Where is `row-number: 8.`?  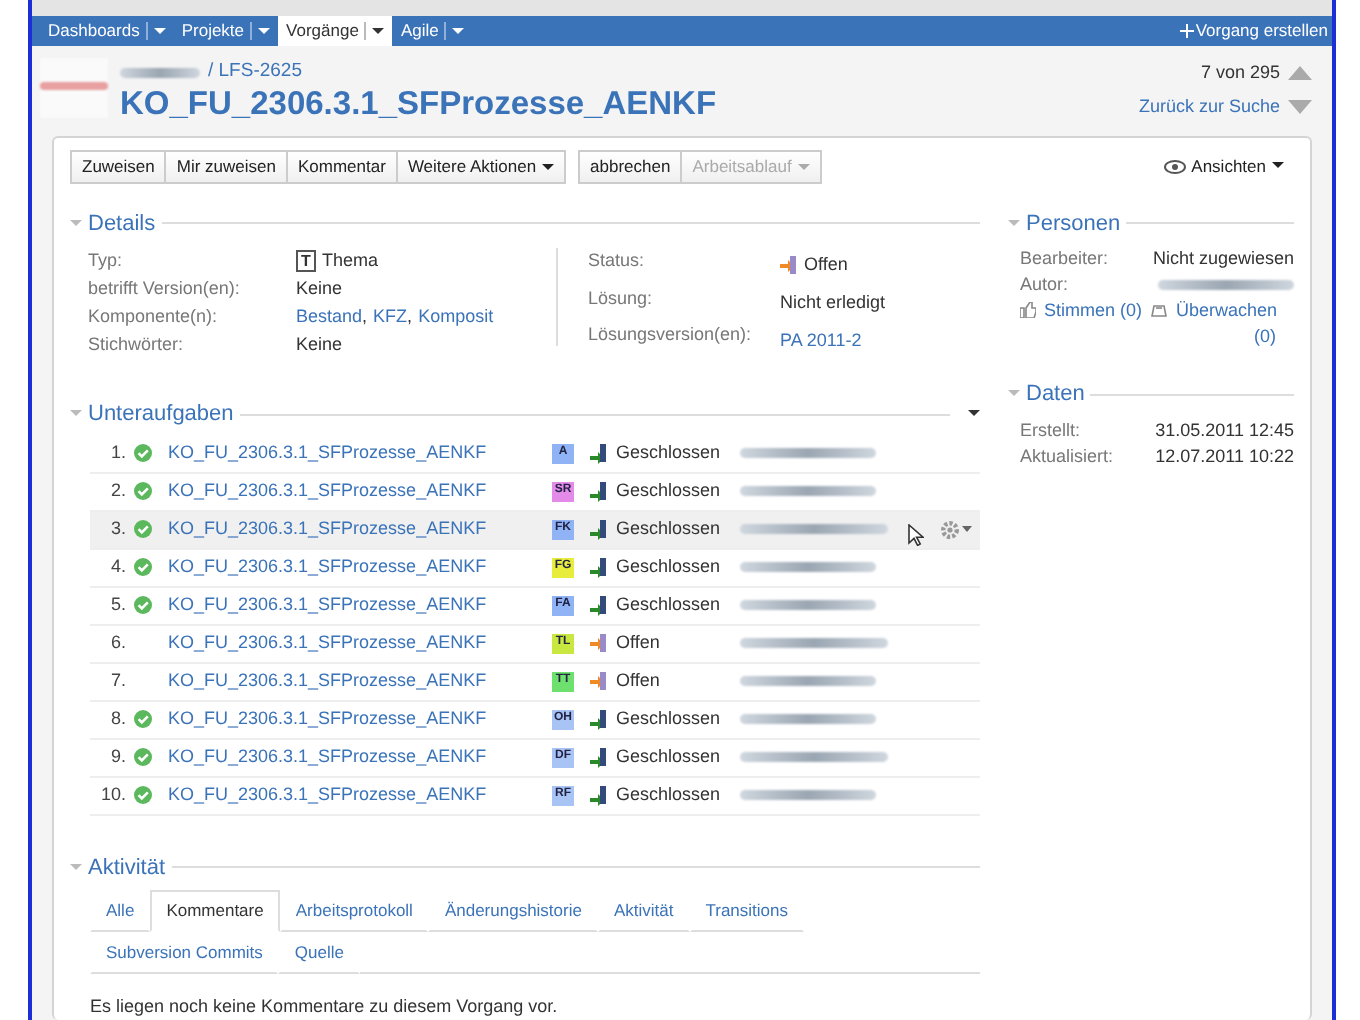
row-number: 8. is located at coordinates (117, 718).